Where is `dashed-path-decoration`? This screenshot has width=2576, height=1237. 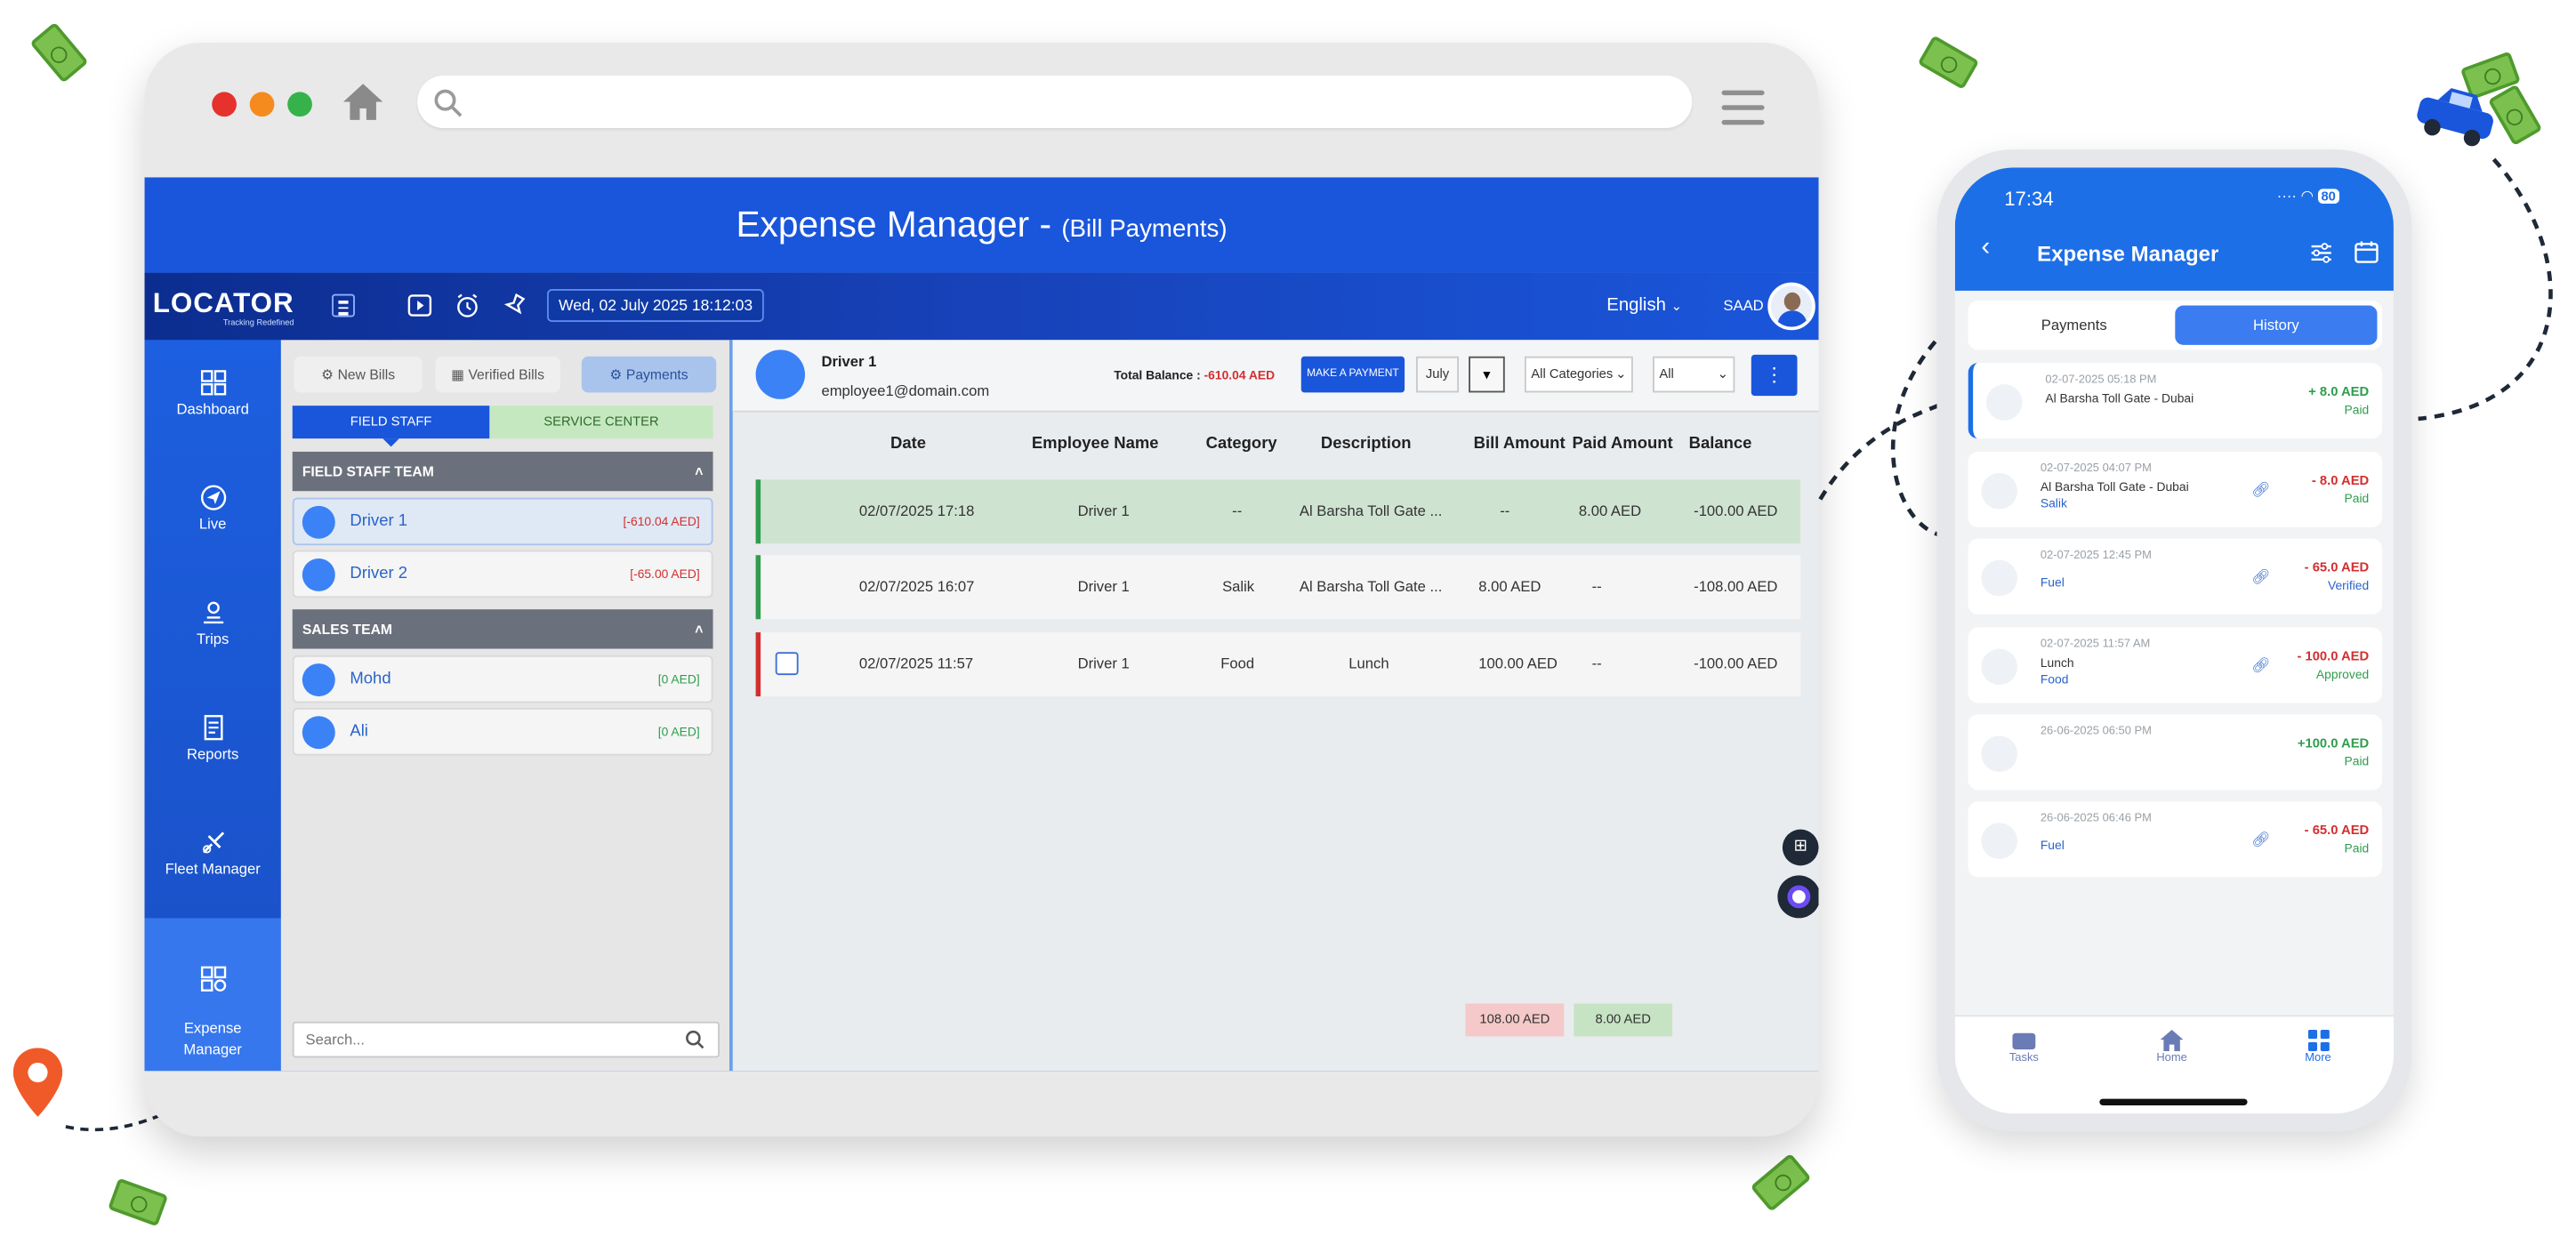
dashed-path-decoration is located at coordinates (1881, 439).